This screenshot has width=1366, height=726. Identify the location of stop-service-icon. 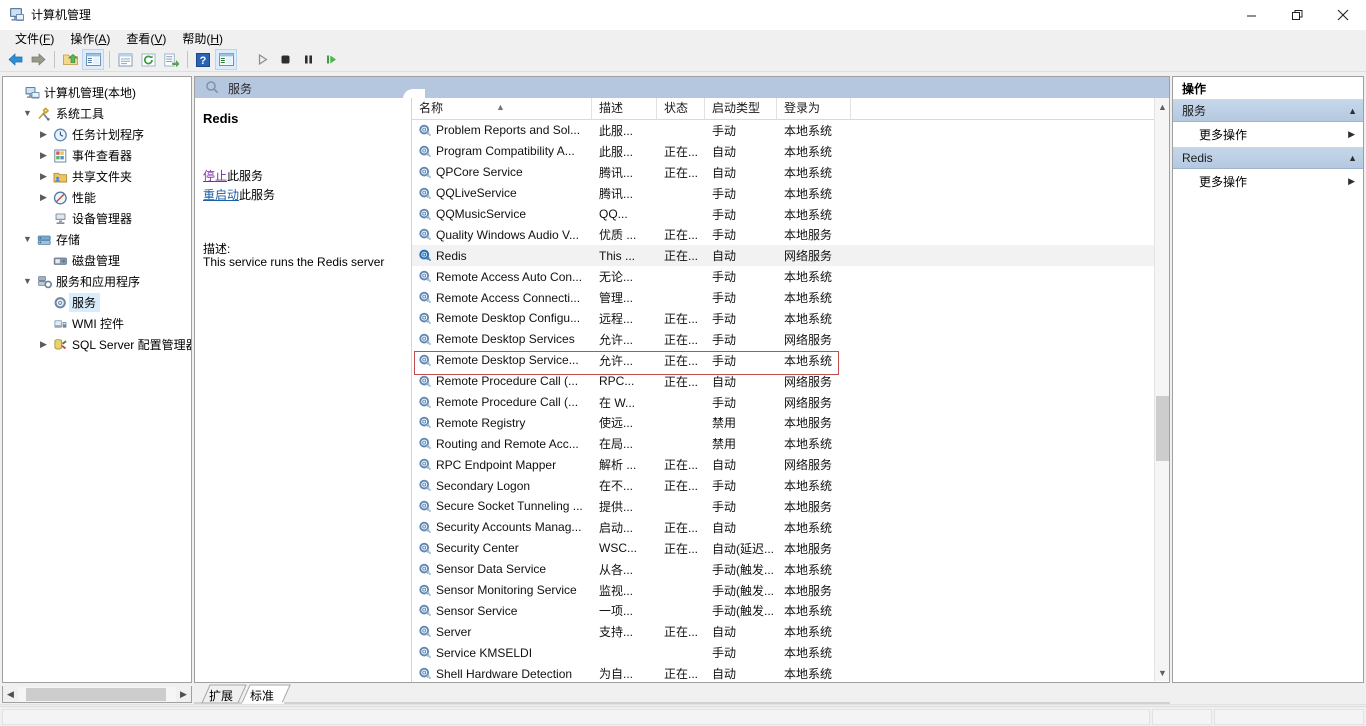
(285, 59).